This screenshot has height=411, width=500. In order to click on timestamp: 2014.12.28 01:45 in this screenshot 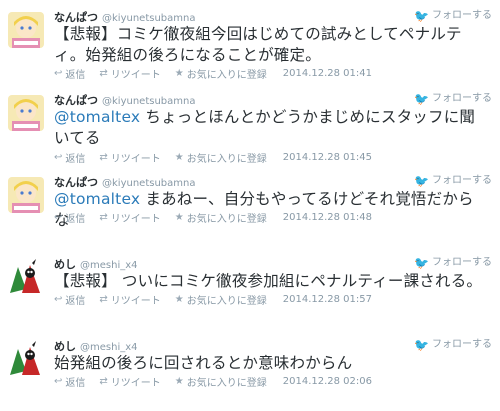, I will do `click(327, 157)`.